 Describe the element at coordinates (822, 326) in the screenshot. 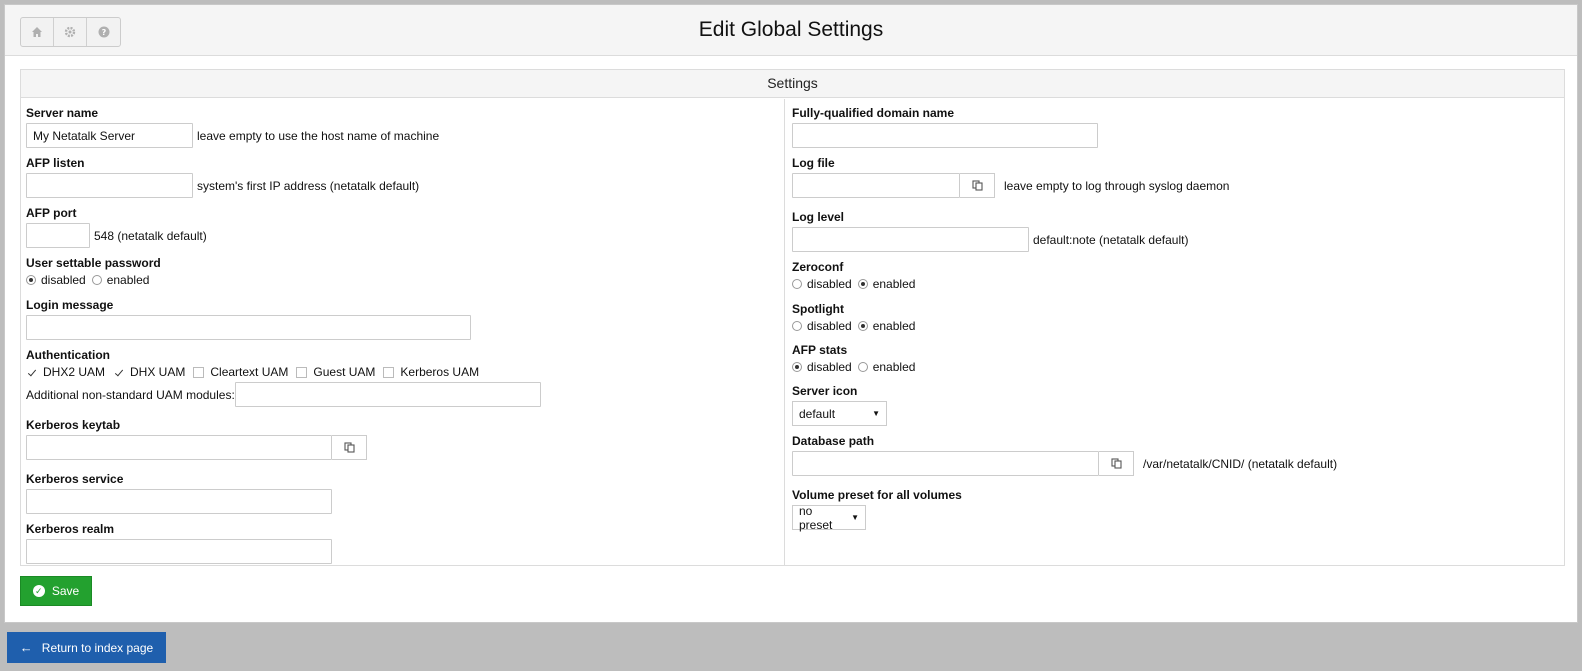

I see `spotlight-disabled-option: disabled` at that location.